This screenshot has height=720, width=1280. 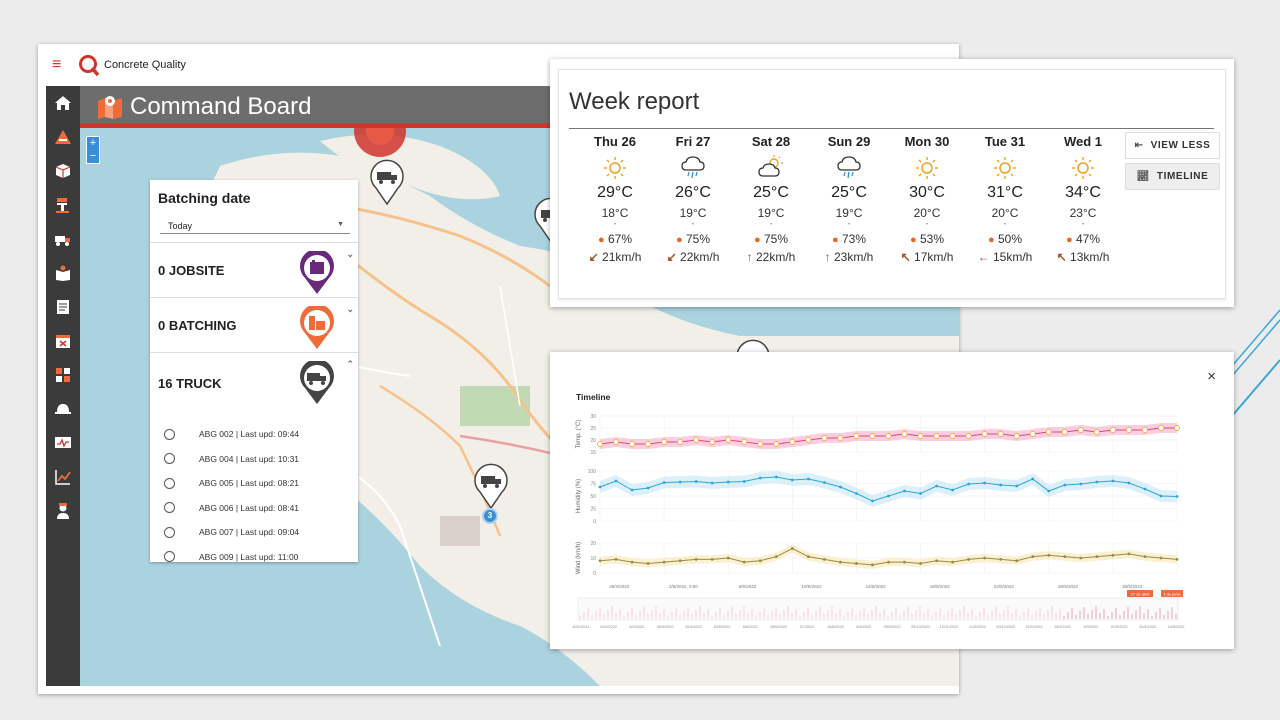 I want to click on wind-value: 13km/h, so click(x=1090, y=257).